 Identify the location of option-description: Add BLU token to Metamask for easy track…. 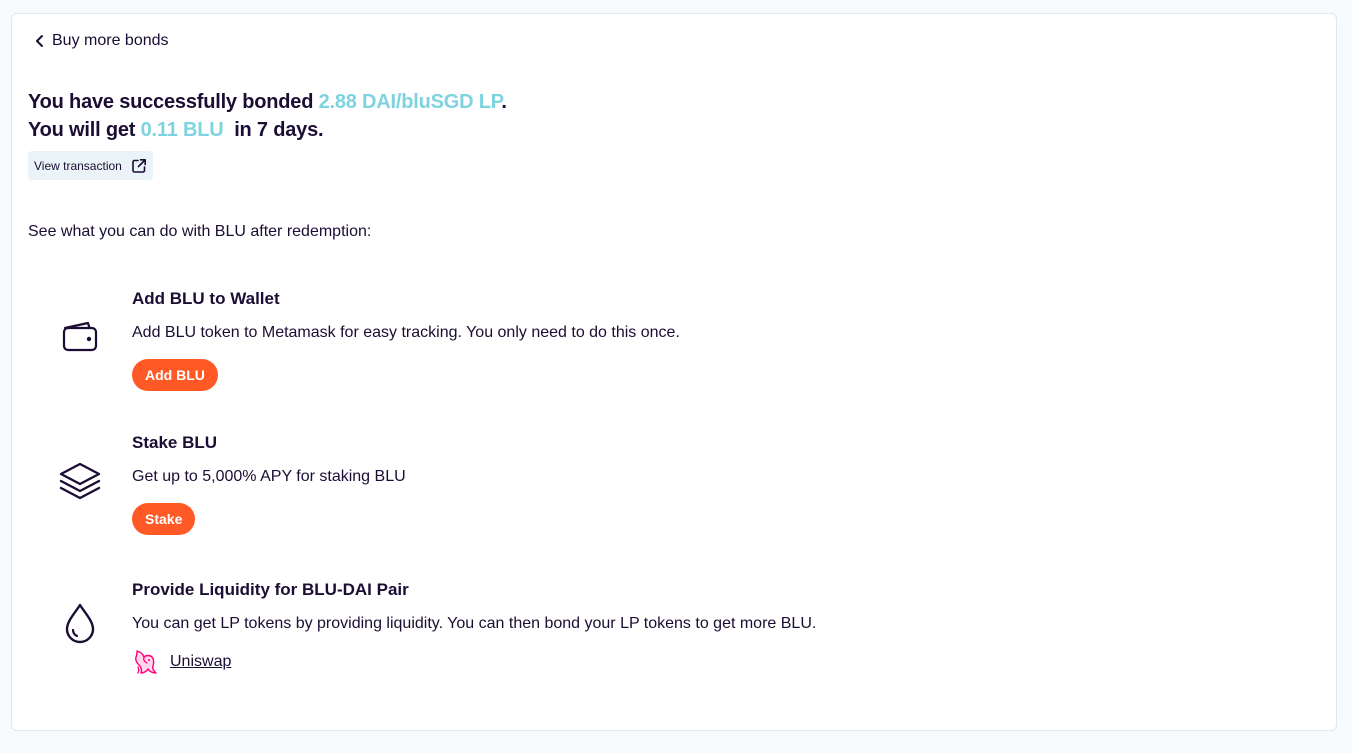
(406, 332).